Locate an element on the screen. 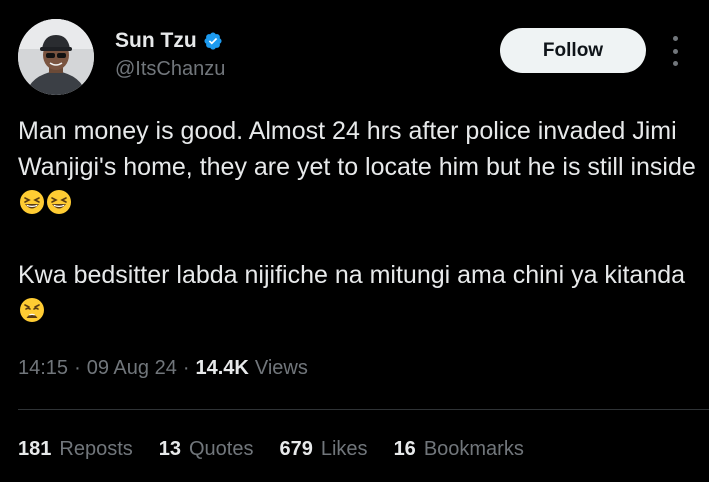  stat-label: Reposts is located at coordinates (96, 449).